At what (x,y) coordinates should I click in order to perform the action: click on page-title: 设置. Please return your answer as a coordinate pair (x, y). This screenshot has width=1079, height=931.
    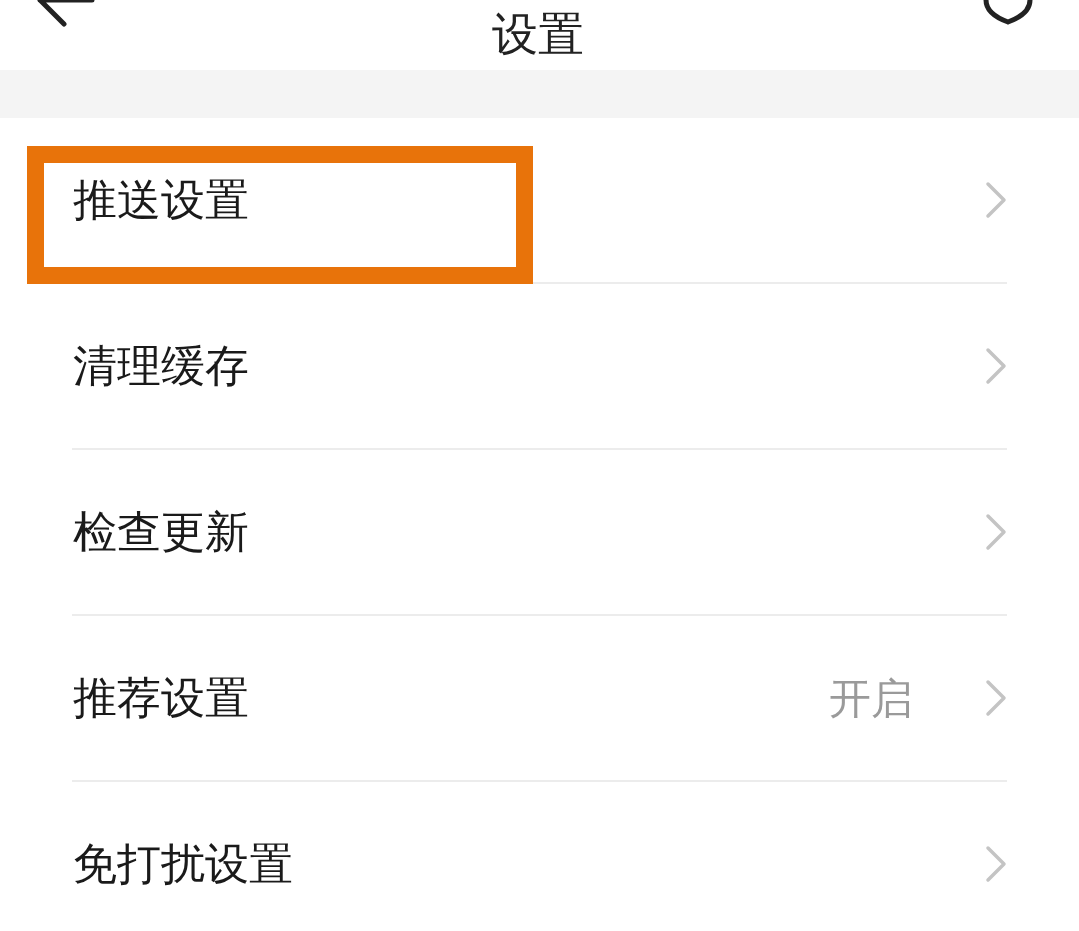
    Looking at the image, I should click on (538, 34).